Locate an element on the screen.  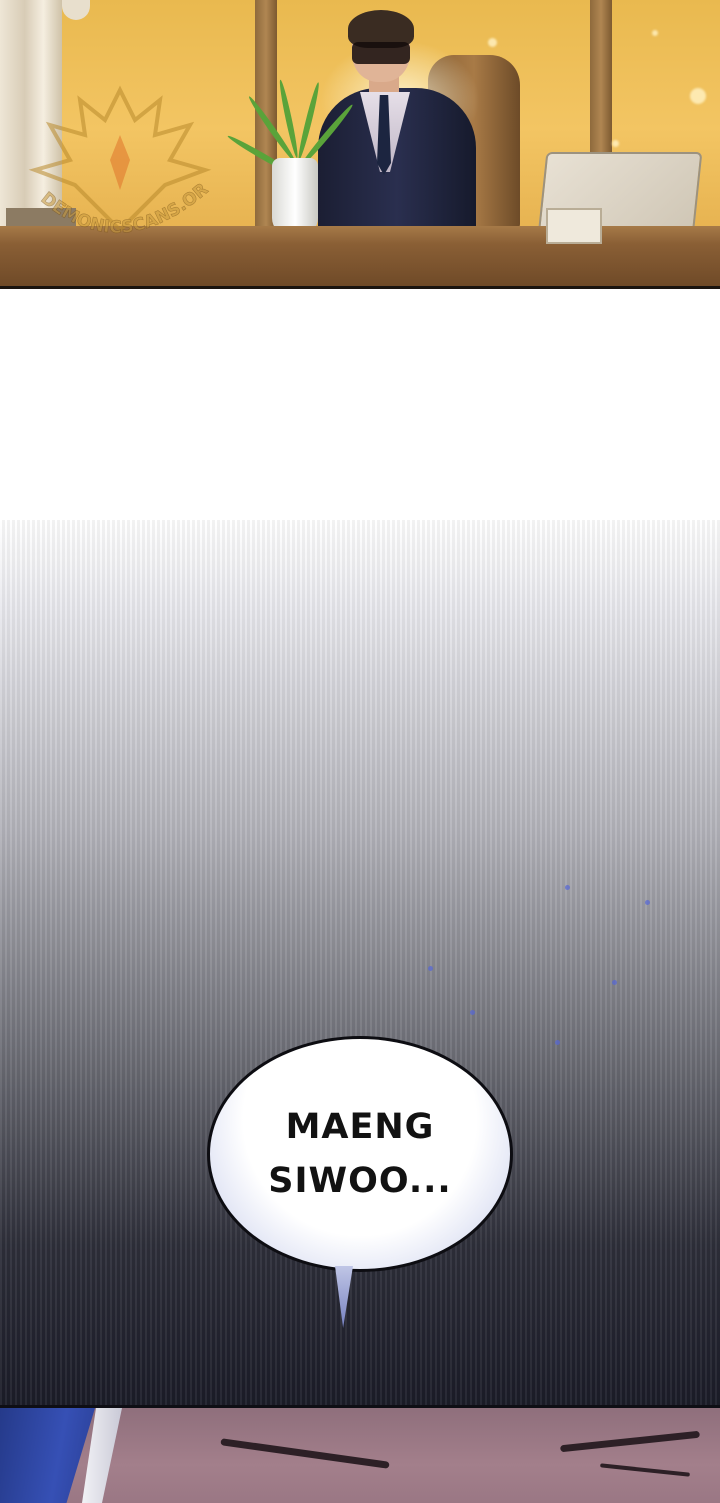
panel-closeup-scene is located at coordinates (360, 1454).